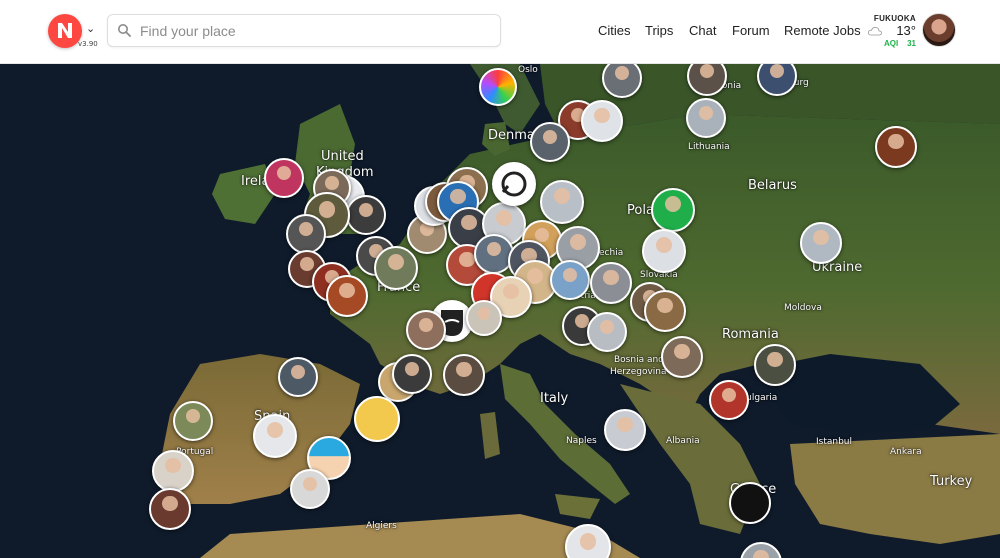  What do you see at coordinates (906, 30) in the screenshot?
I see `weather-temperature: 13°` at bounding box center [906, 30].